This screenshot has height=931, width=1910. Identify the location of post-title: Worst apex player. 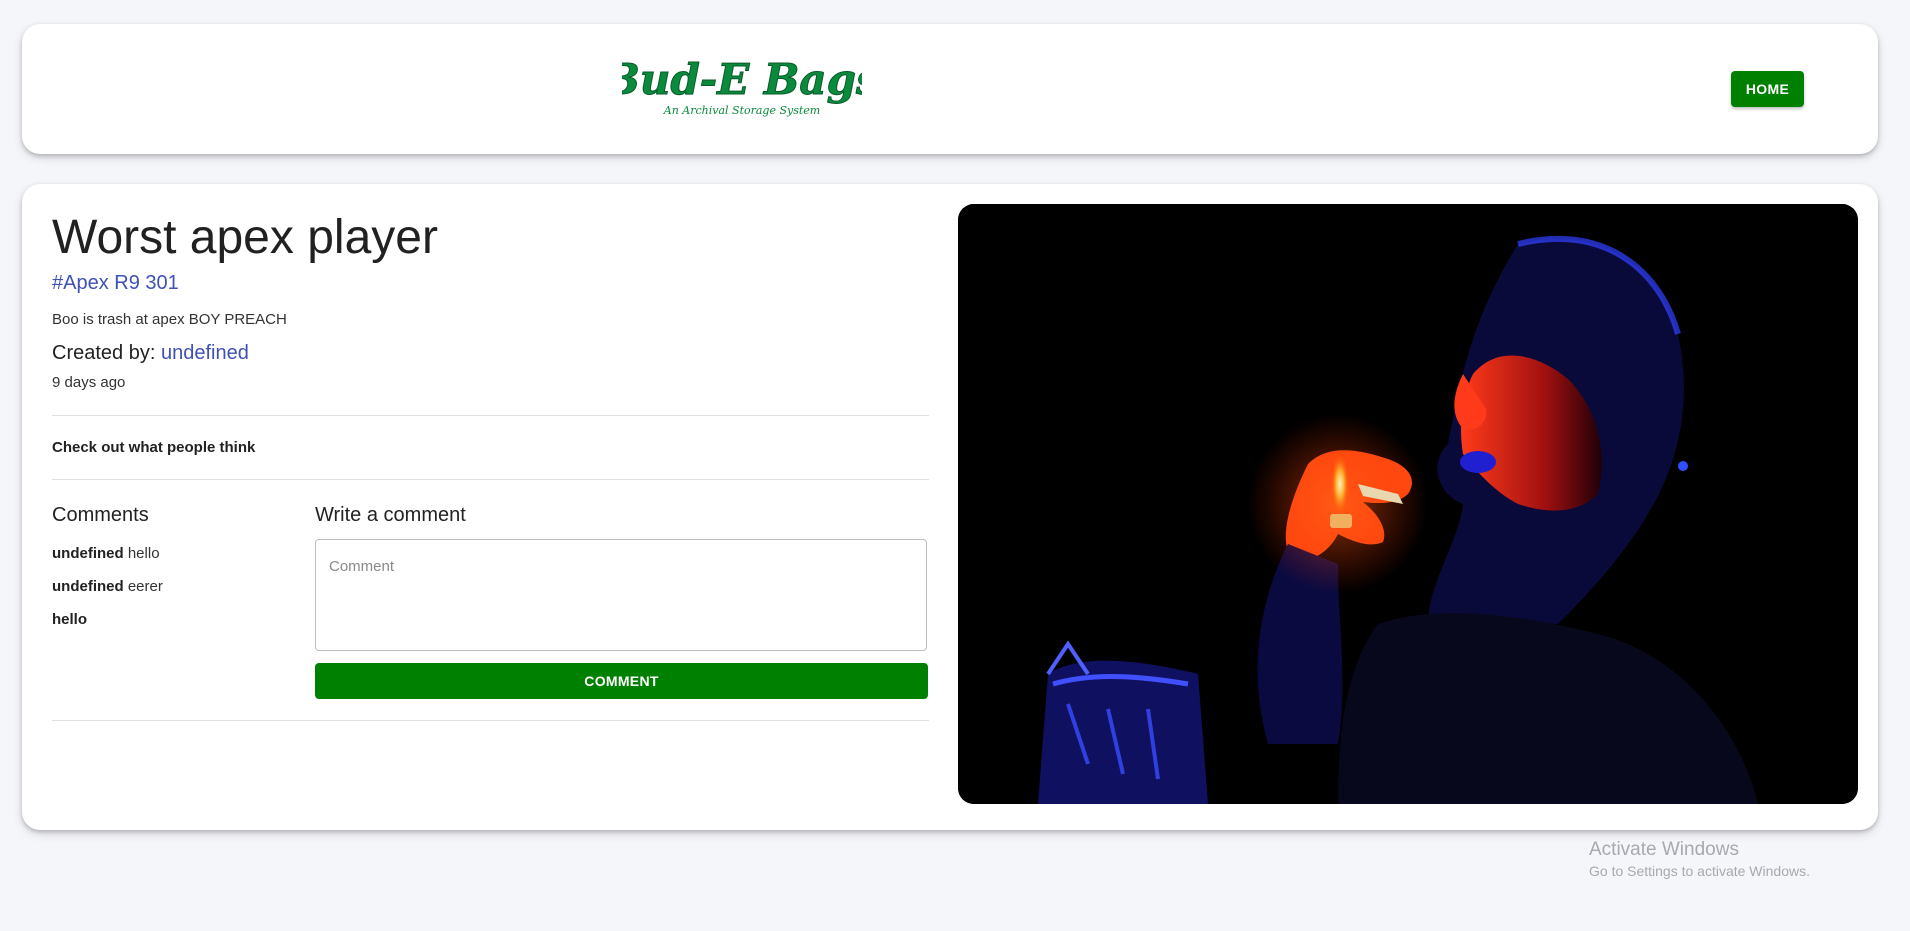
(245, 237).